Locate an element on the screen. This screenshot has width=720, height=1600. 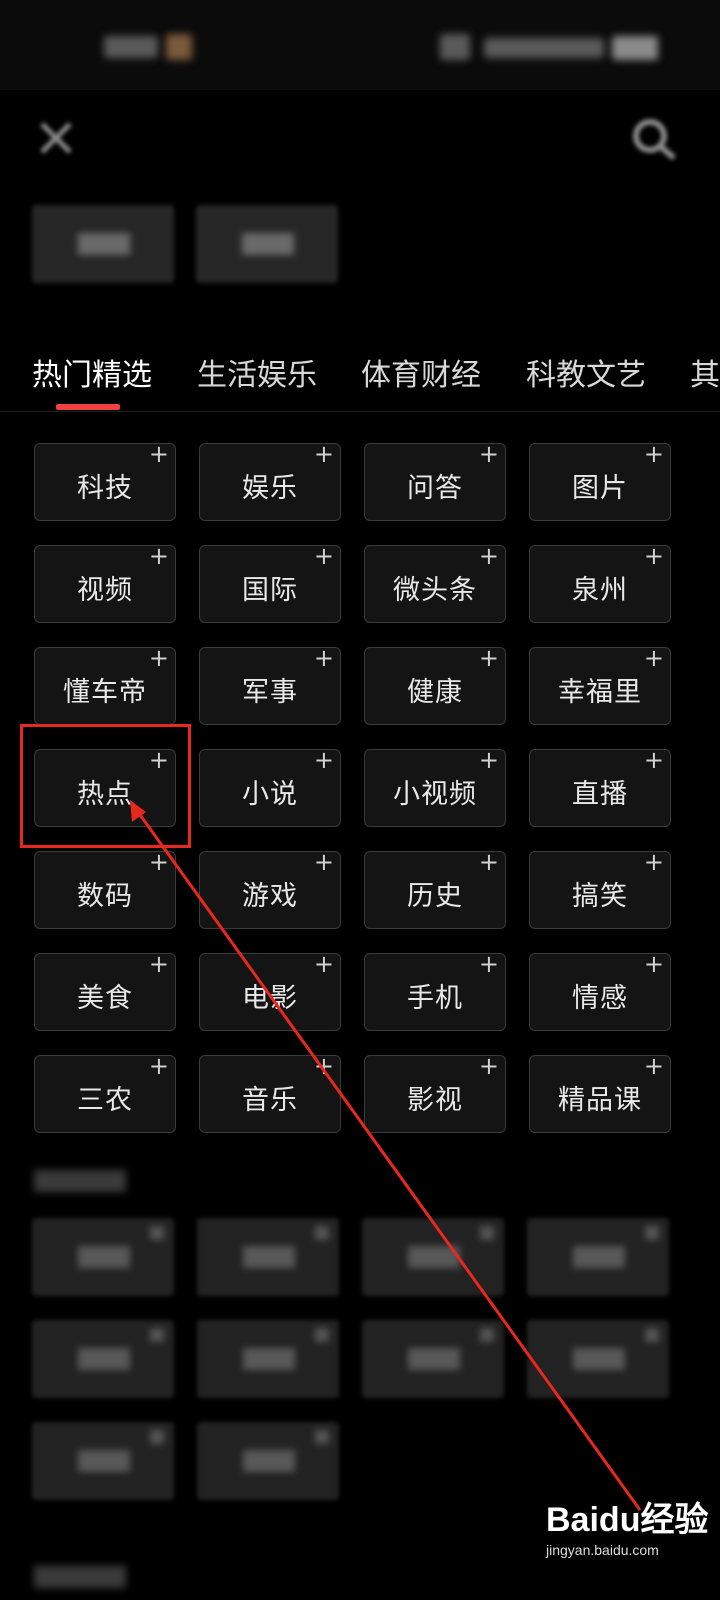
battery-icon is located at coordinates (635, 48).